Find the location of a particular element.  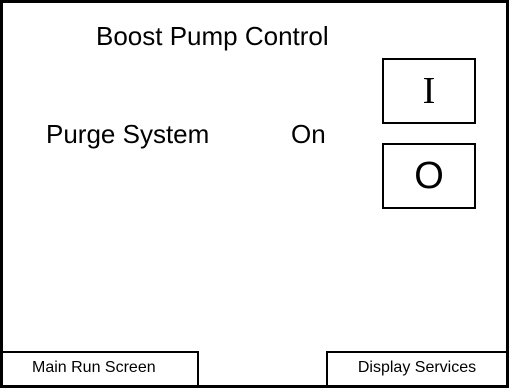

purge-system-status-value: On is located at coordinates (308, 134).